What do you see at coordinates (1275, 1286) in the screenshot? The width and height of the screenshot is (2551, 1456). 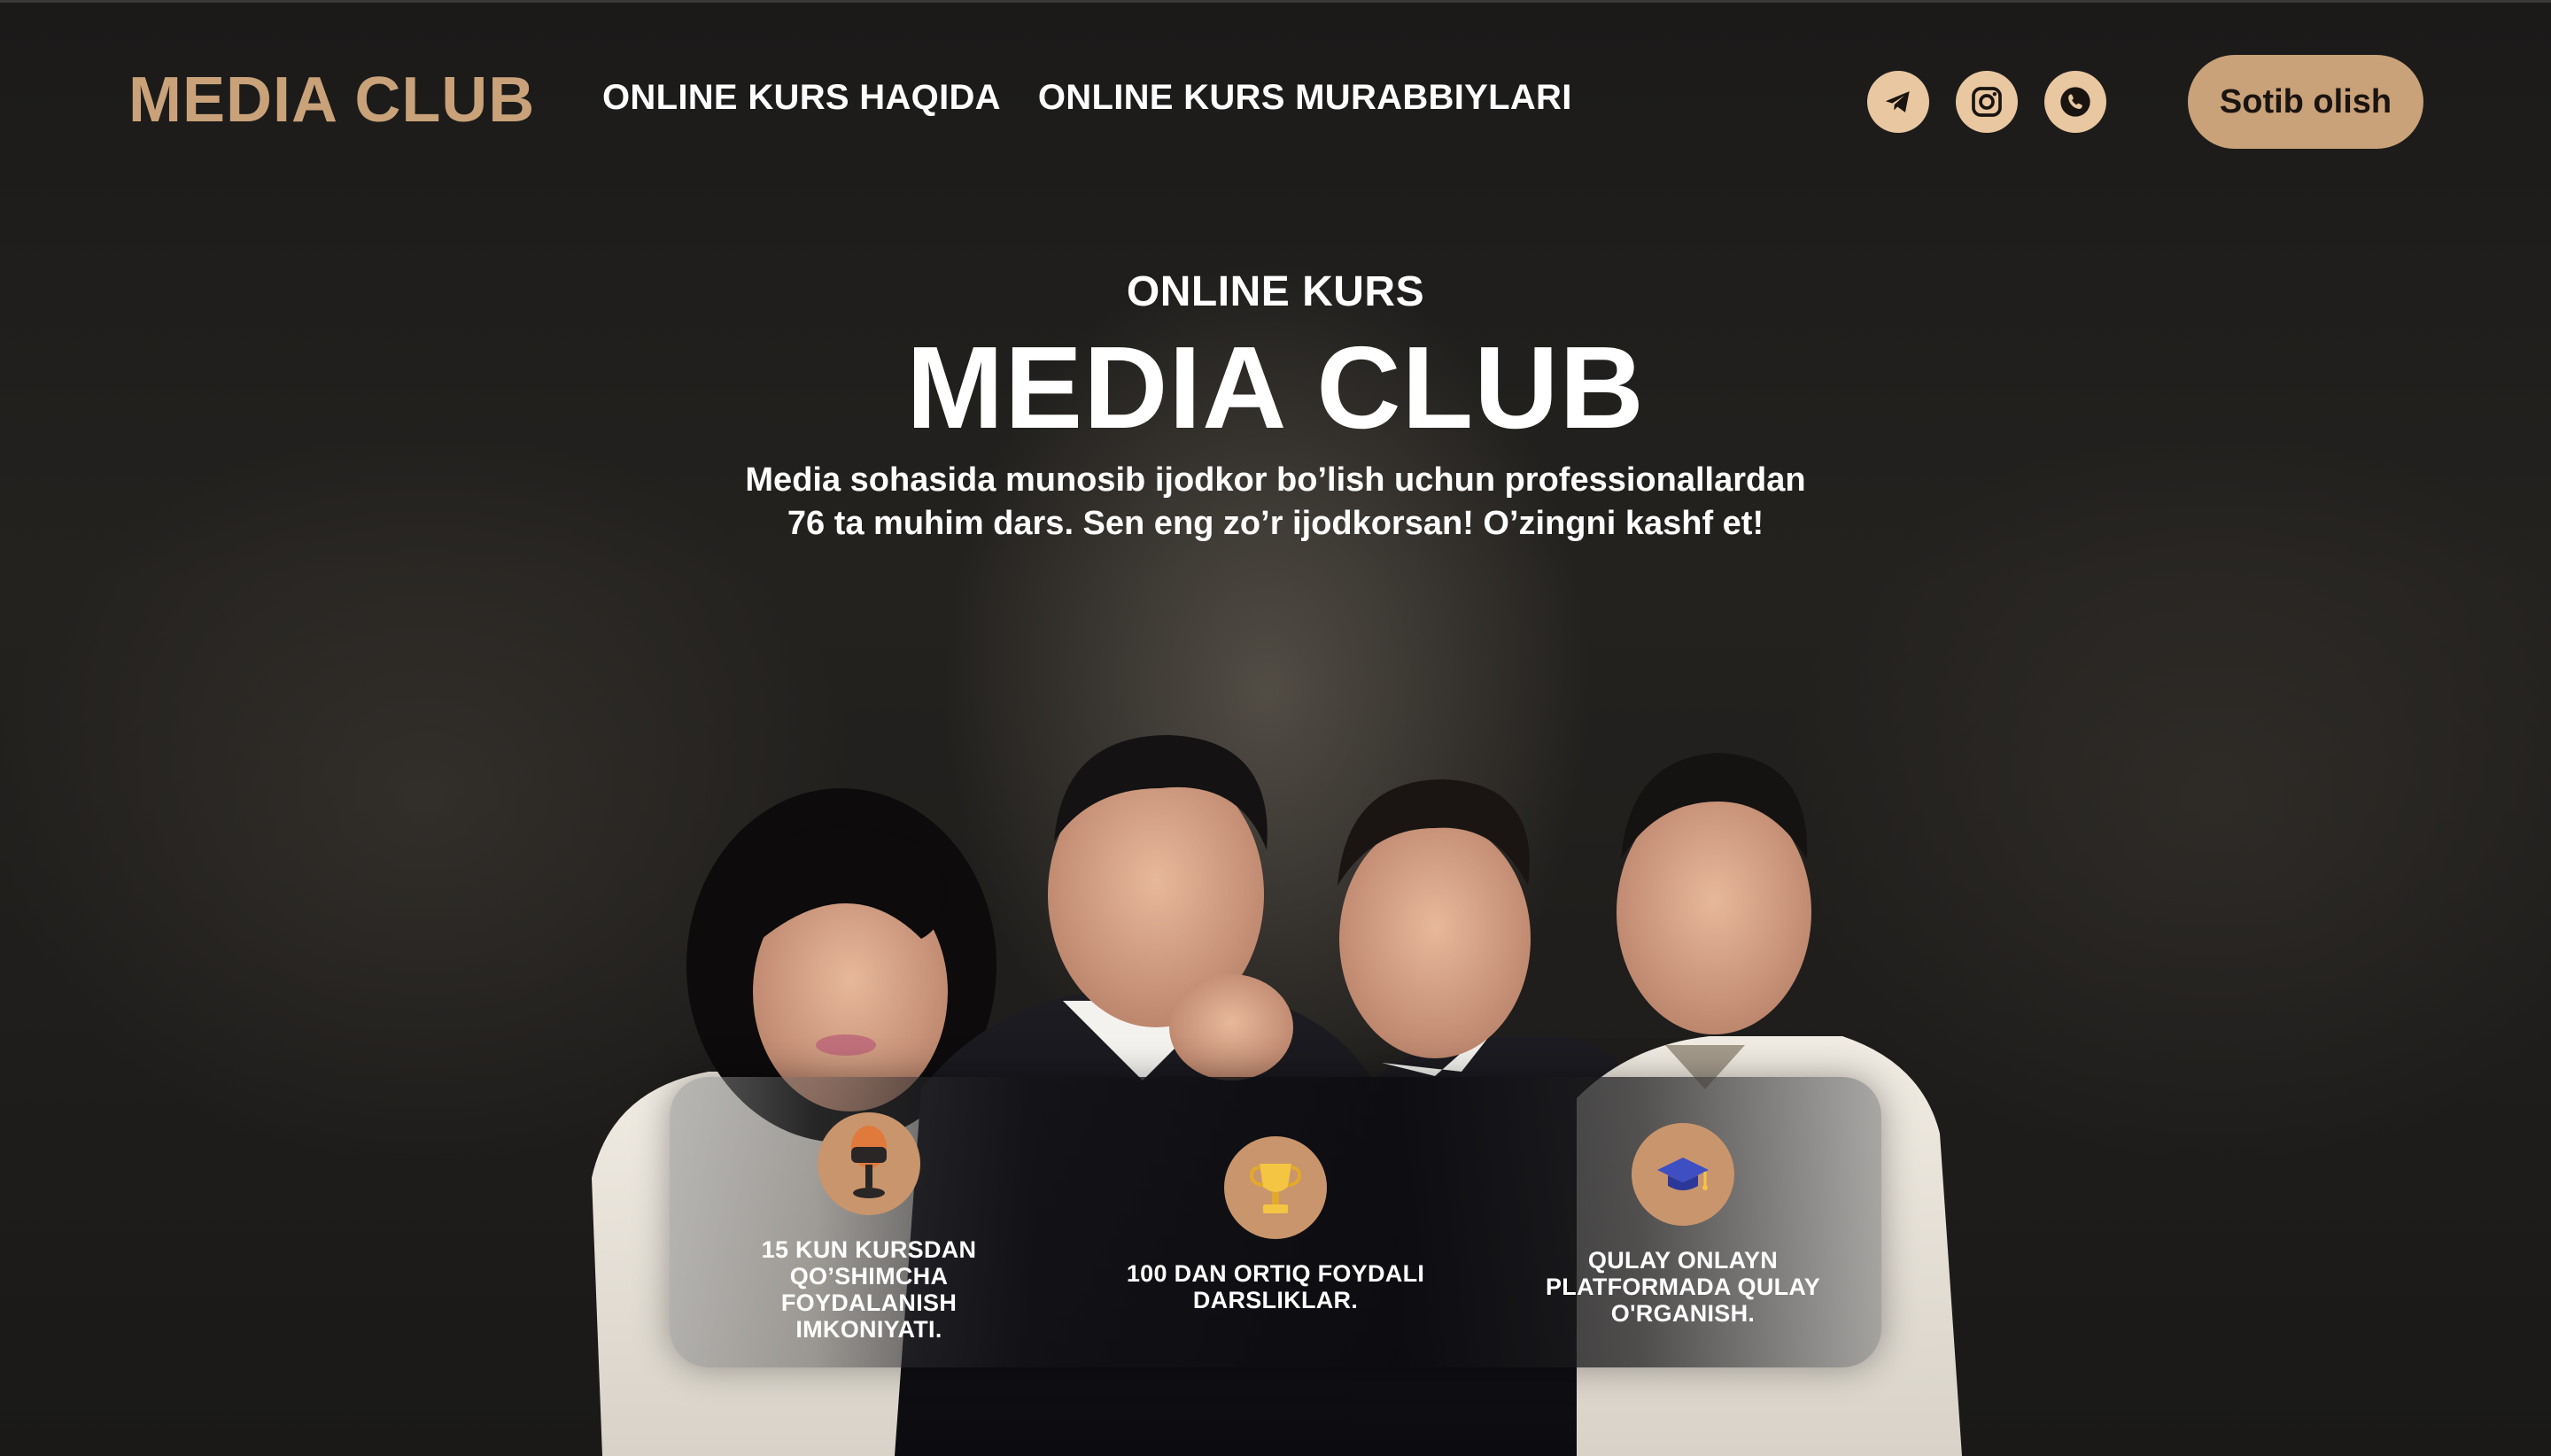 I see `feature-lessons-label: 100 DAN ORTIQ FOYDALI DARSLIKLAR.` at bounding box center [1275, 1286].